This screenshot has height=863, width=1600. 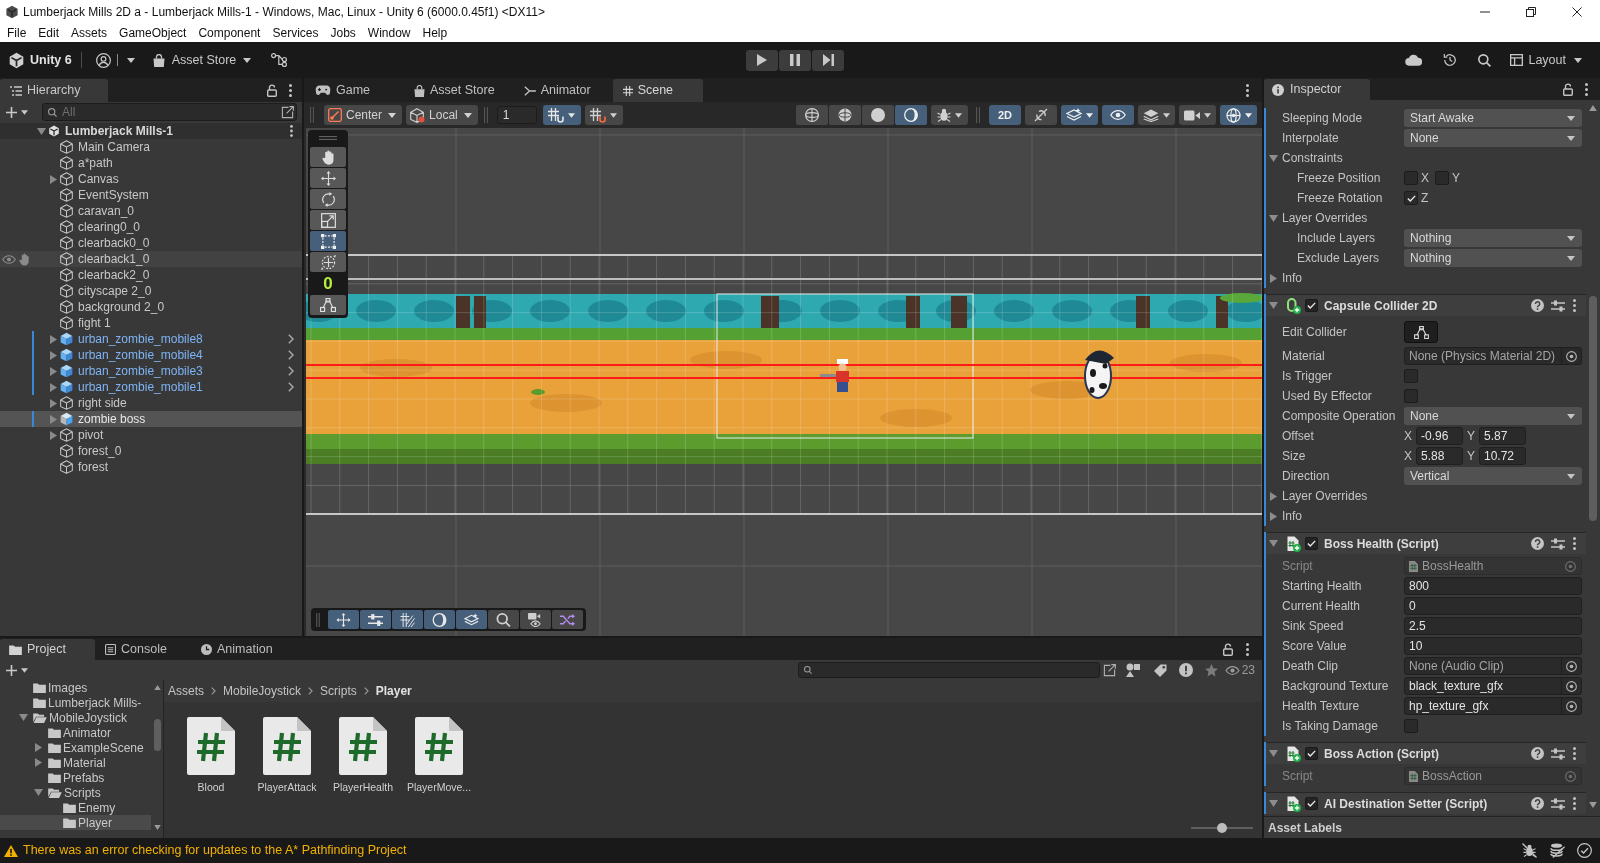 I want to click on hierarchy-item: clearback0_0, so click(x=151, y=243).